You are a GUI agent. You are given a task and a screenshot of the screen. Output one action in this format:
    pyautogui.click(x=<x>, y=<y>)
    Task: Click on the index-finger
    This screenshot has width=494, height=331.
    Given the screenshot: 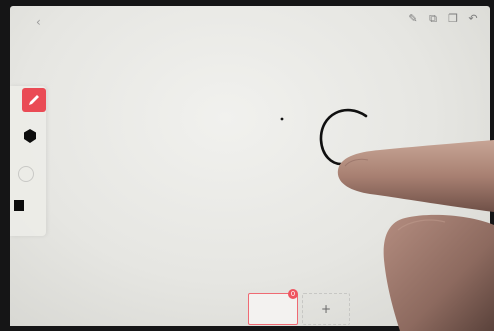 What is the action you would take?
    pyautogui.click(x=415, y=176)
    